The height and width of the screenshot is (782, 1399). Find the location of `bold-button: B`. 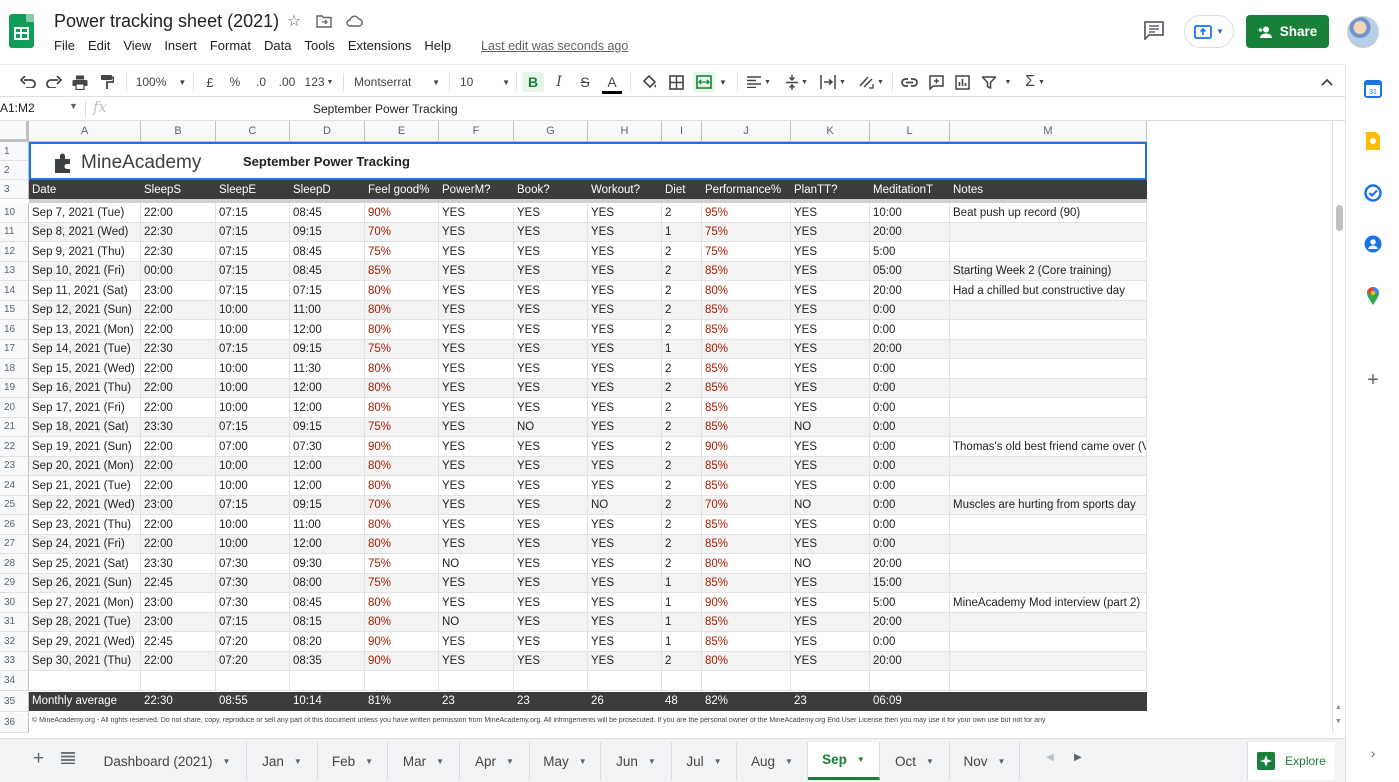

bold-button: B is located at coordinates (533, 82).